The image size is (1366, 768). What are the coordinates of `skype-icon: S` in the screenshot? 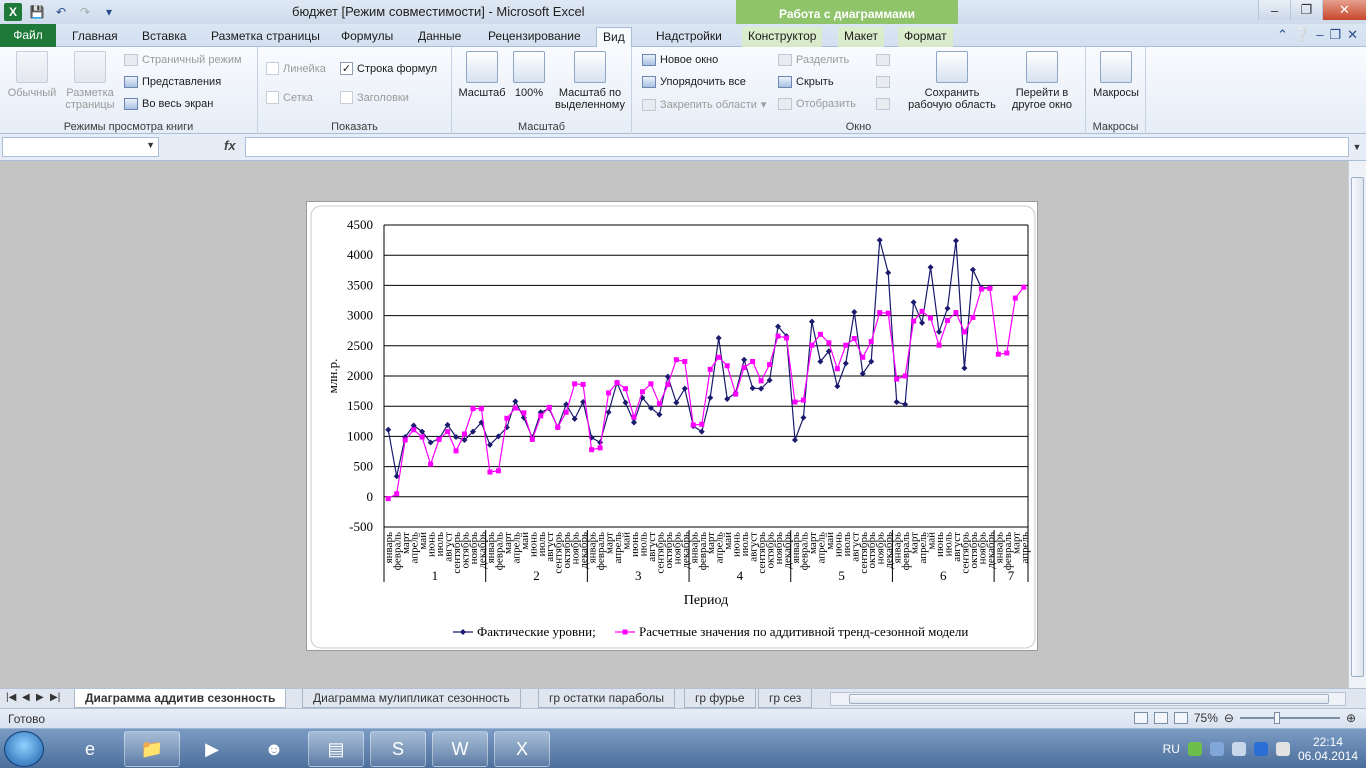 It's located at (398, 749).